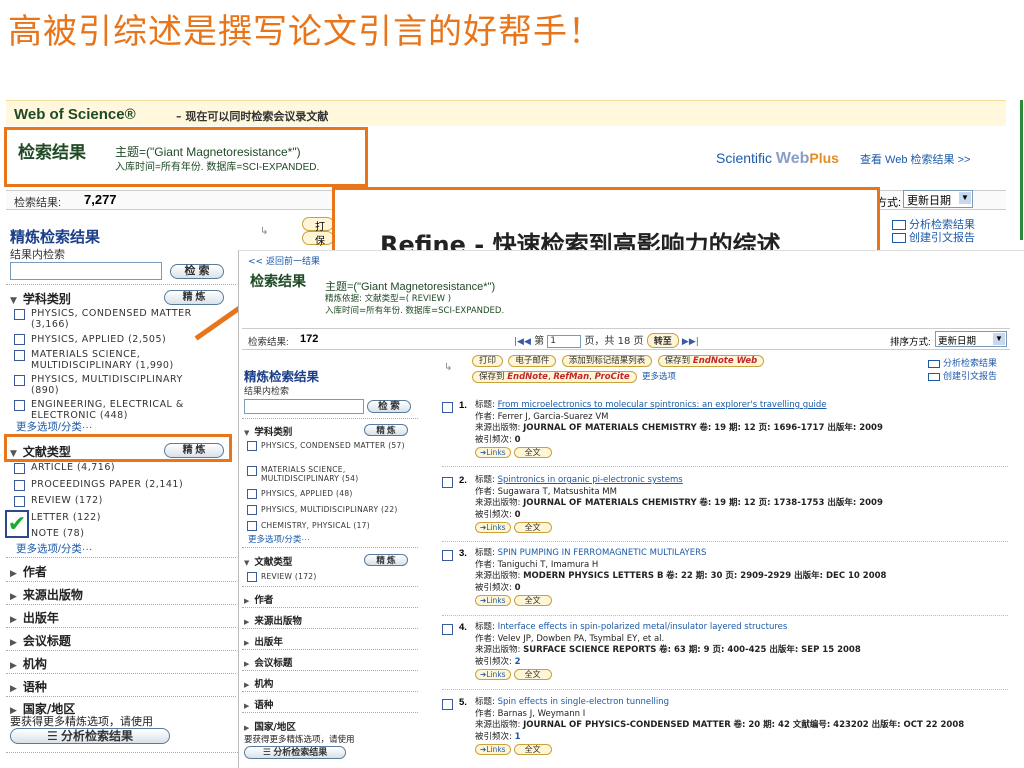  What do you see at coordinates (711, 361) in the screenshot?
I see `save-endnote-web-button: 保存到 EndNote Web` at bounding box center [711, 361].